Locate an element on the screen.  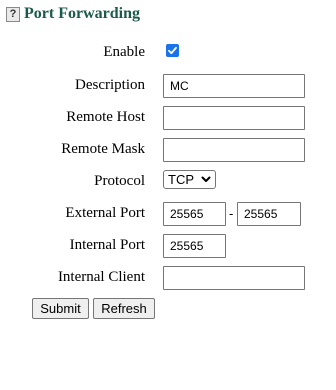
description-label: Description is located at coordinates (110, 85).